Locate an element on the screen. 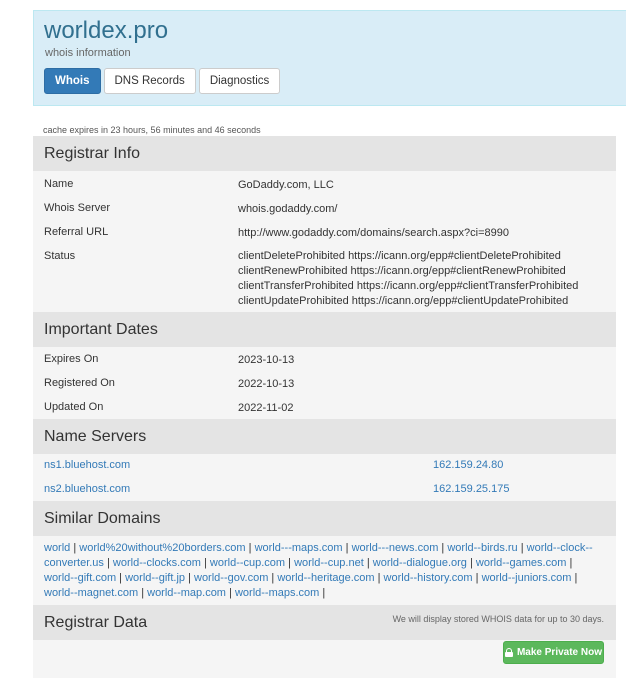 This screenshot has height=678, width=626. make-private-button: Make Private Now is located at coordinates (553, 652).